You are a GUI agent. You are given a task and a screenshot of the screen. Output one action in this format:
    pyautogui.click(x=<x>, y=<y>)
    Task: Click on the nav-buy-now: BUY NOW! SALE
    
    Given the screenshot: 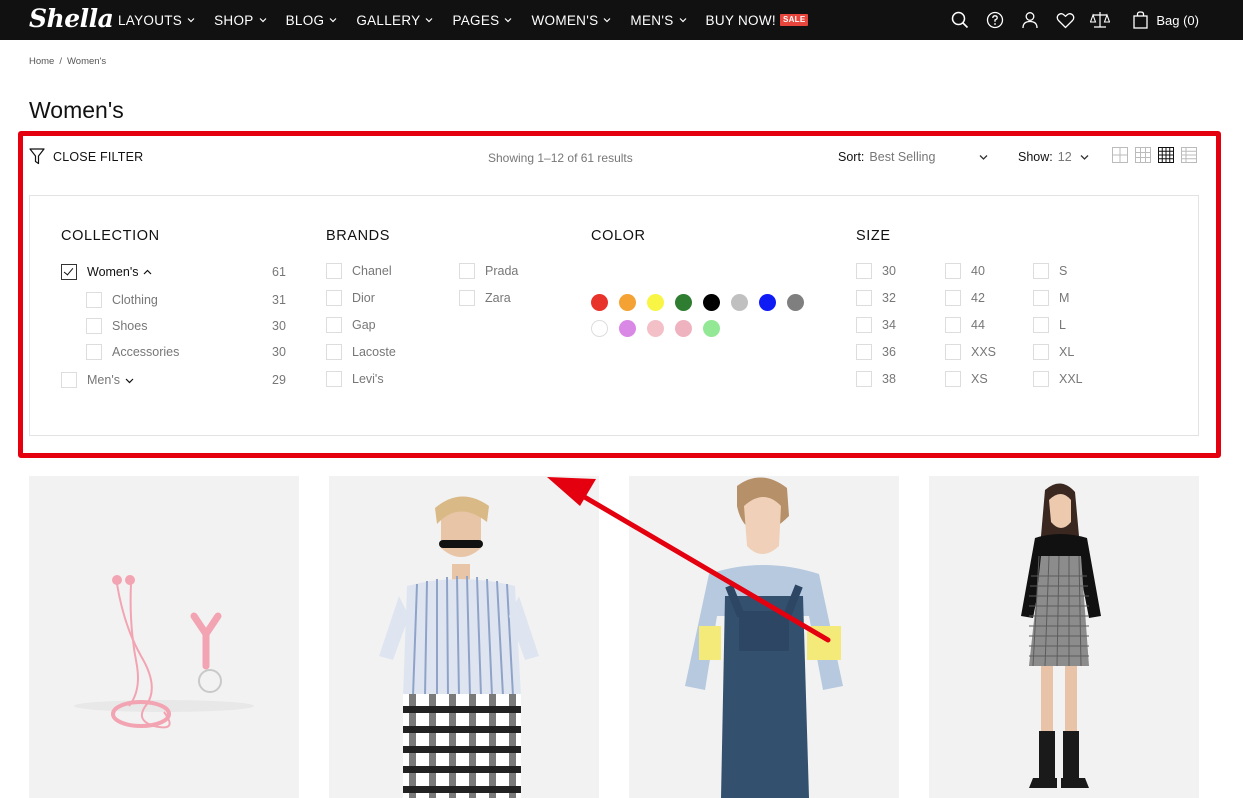 What is the action you would take?
    pyautogui.click(x=757, y=20)
    